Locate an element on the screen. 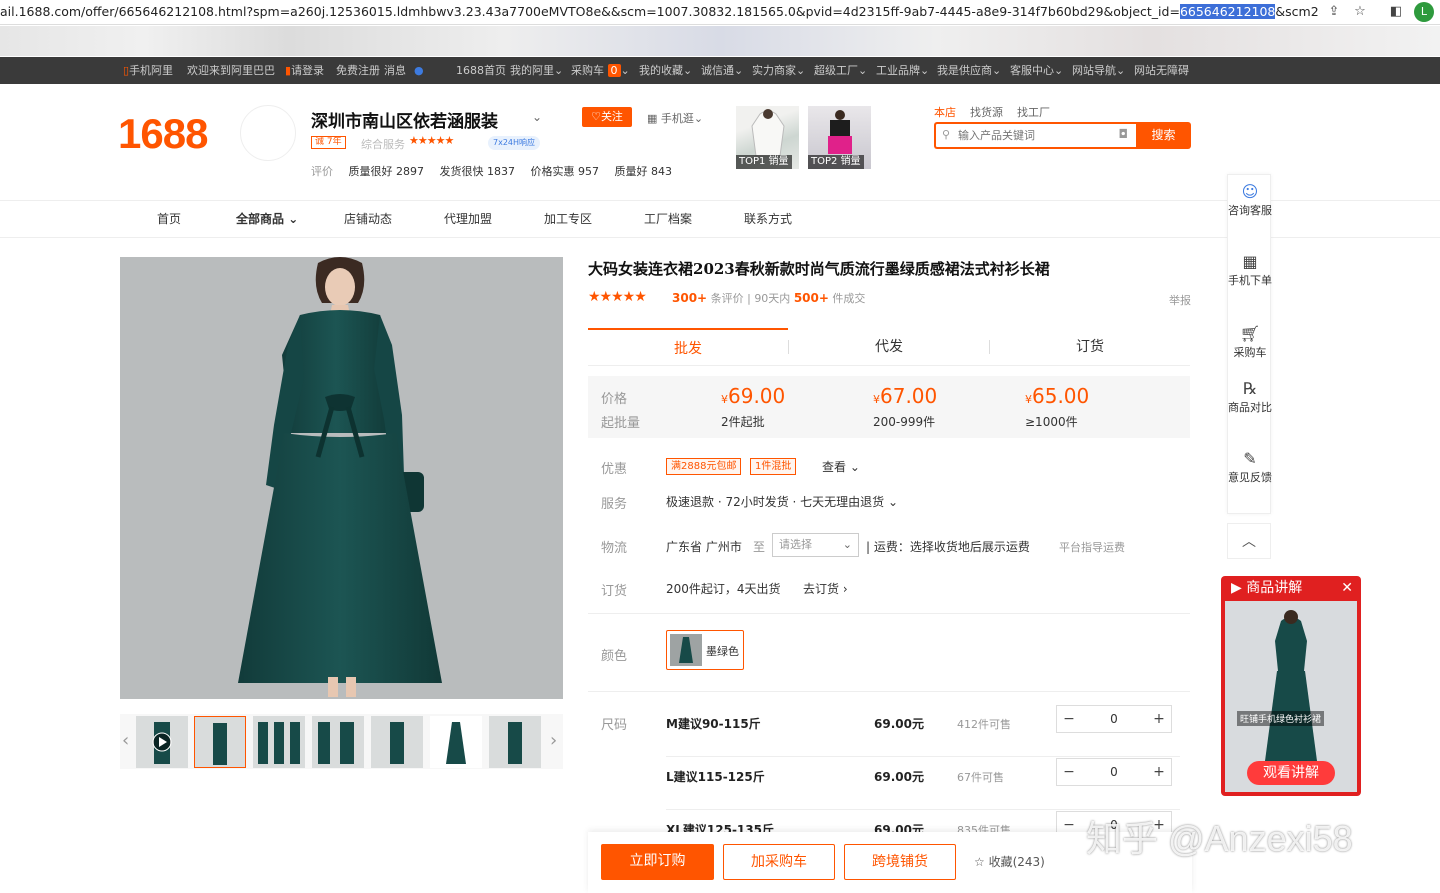  sidebar-feedback: ✎ 意见反馈 is located at coordinates (1250, 467).